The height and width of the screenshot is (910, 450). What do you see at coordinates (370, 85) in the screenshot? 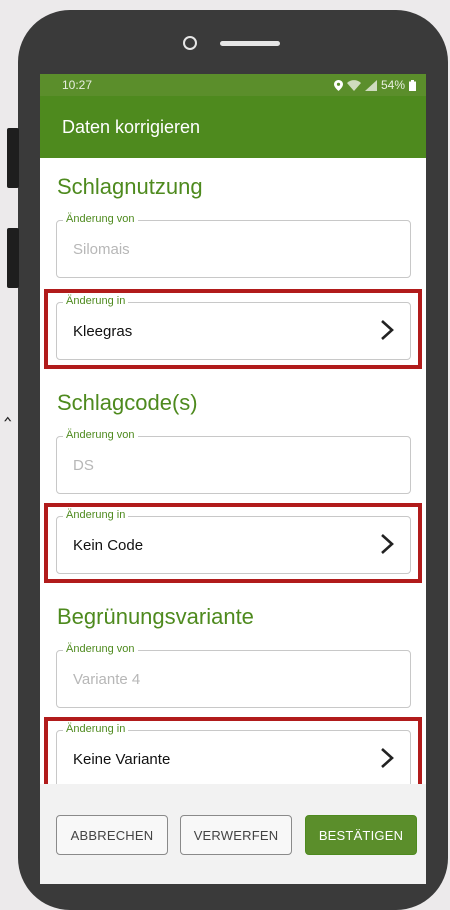
I see `signal-icon` at bounding box center [370, 85].